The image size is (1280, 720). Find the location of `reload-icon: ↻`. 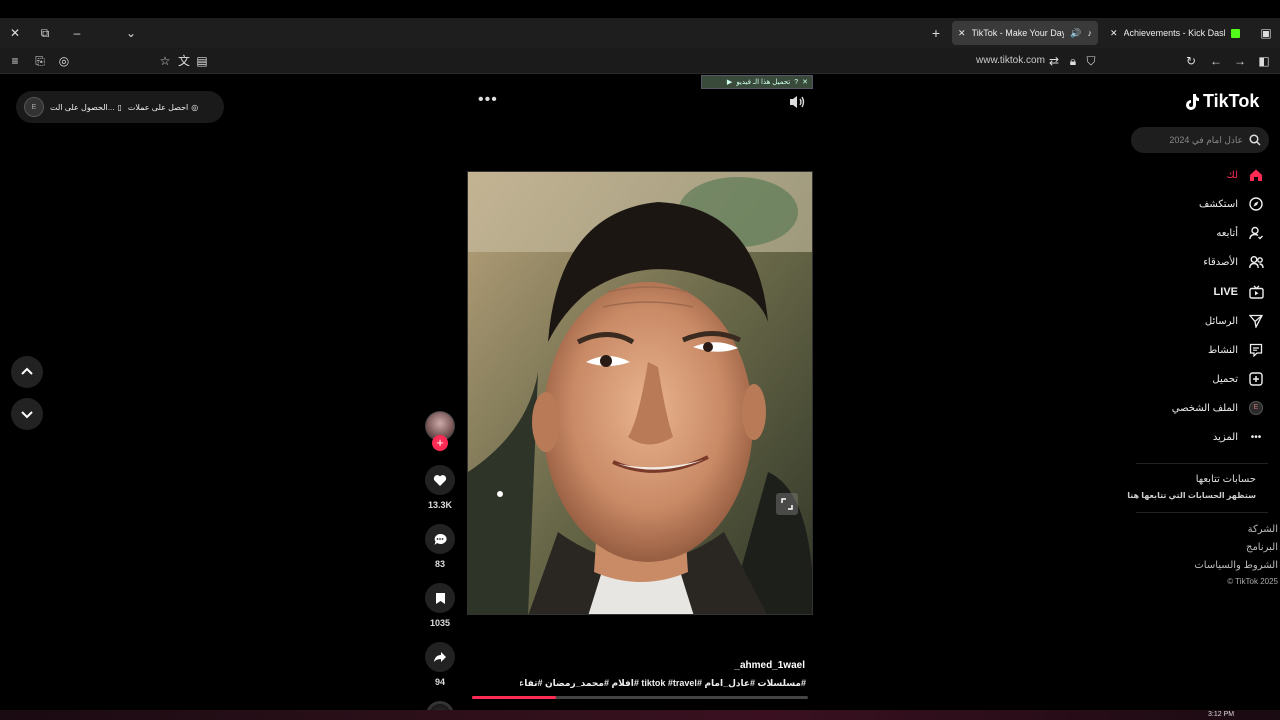

reload-icon: ↻ is located at coordinates (1191, 61).